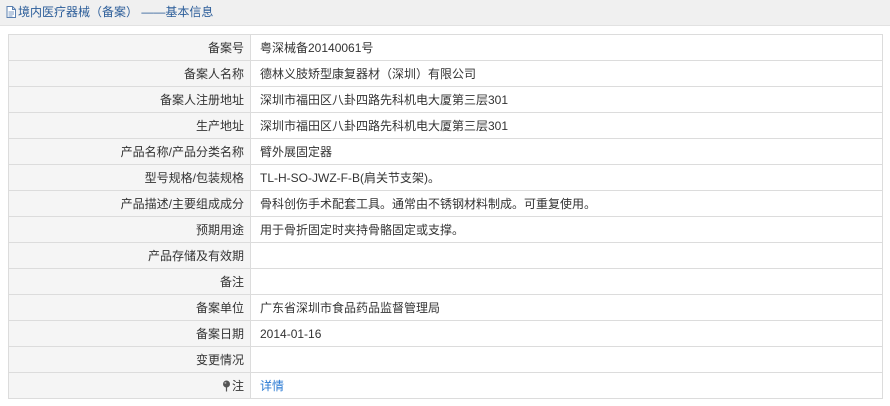 This screenshot has height=406, width=890. What do you see at coordinates (11, 12) in the screenshot?
I see `document-icon` at bounding box center [11, 12].